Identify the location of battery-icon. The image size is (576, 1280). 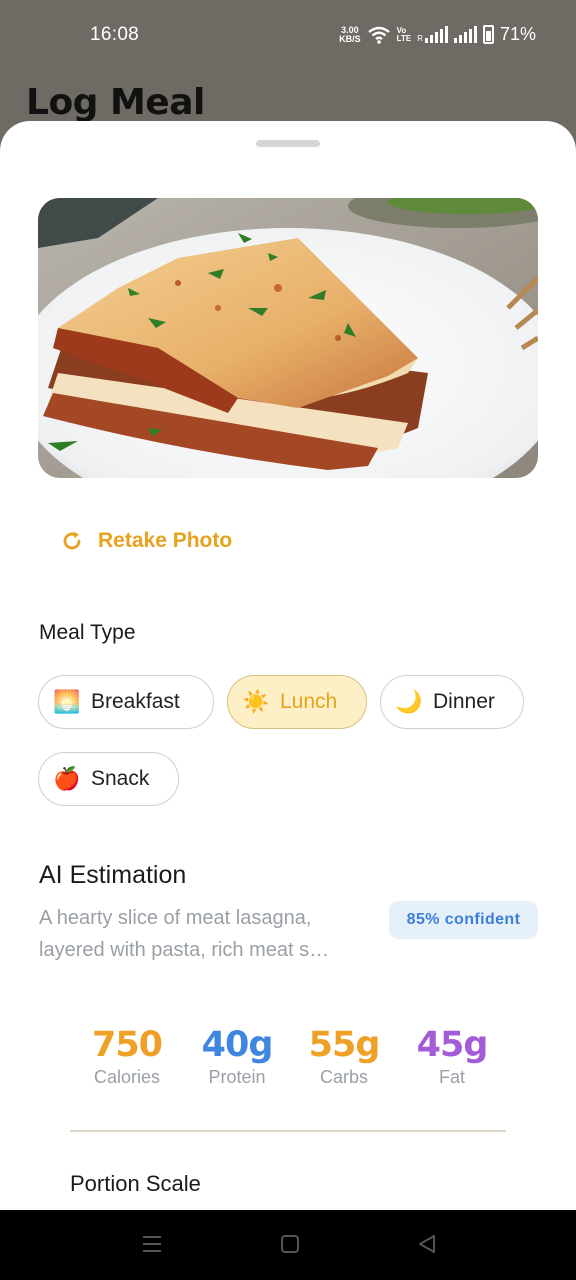
(488, 34).